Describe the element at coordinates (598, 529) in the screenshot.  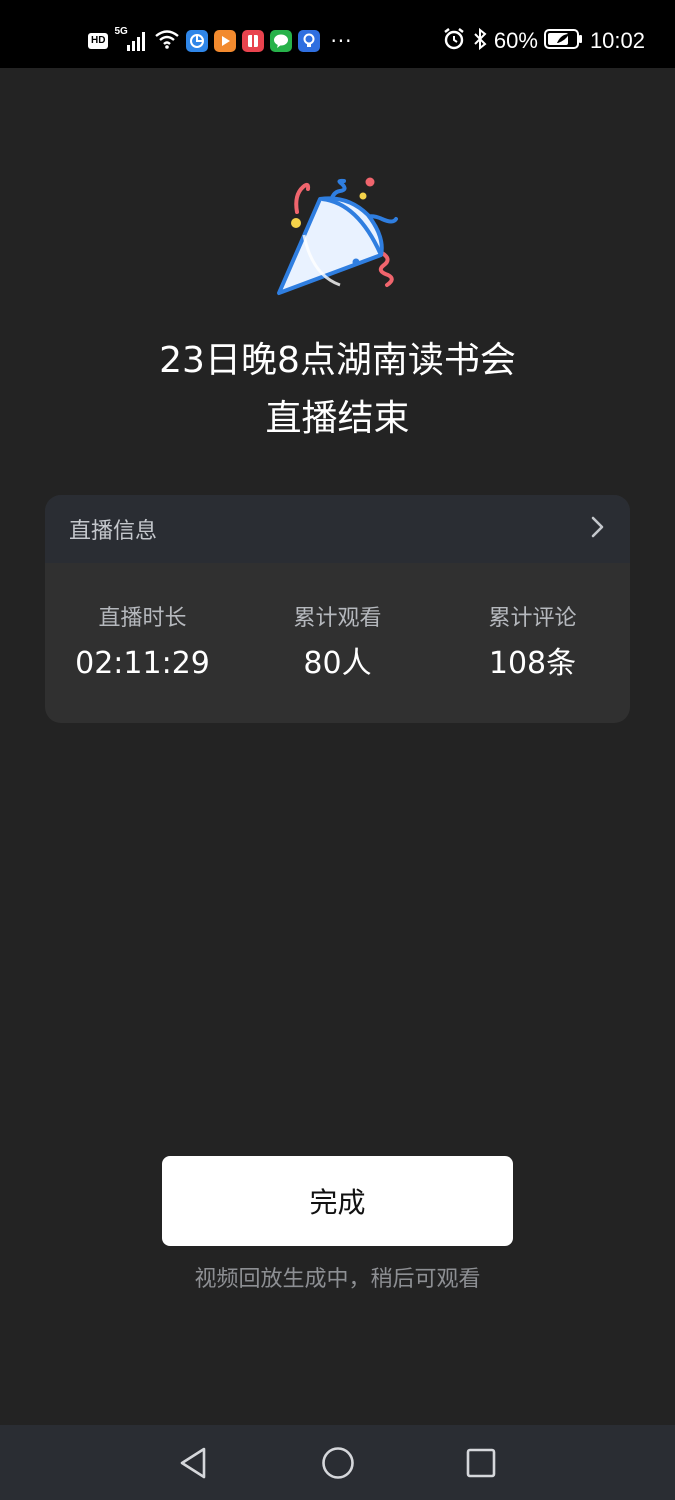
I see `chevron-right-icon` at that location.